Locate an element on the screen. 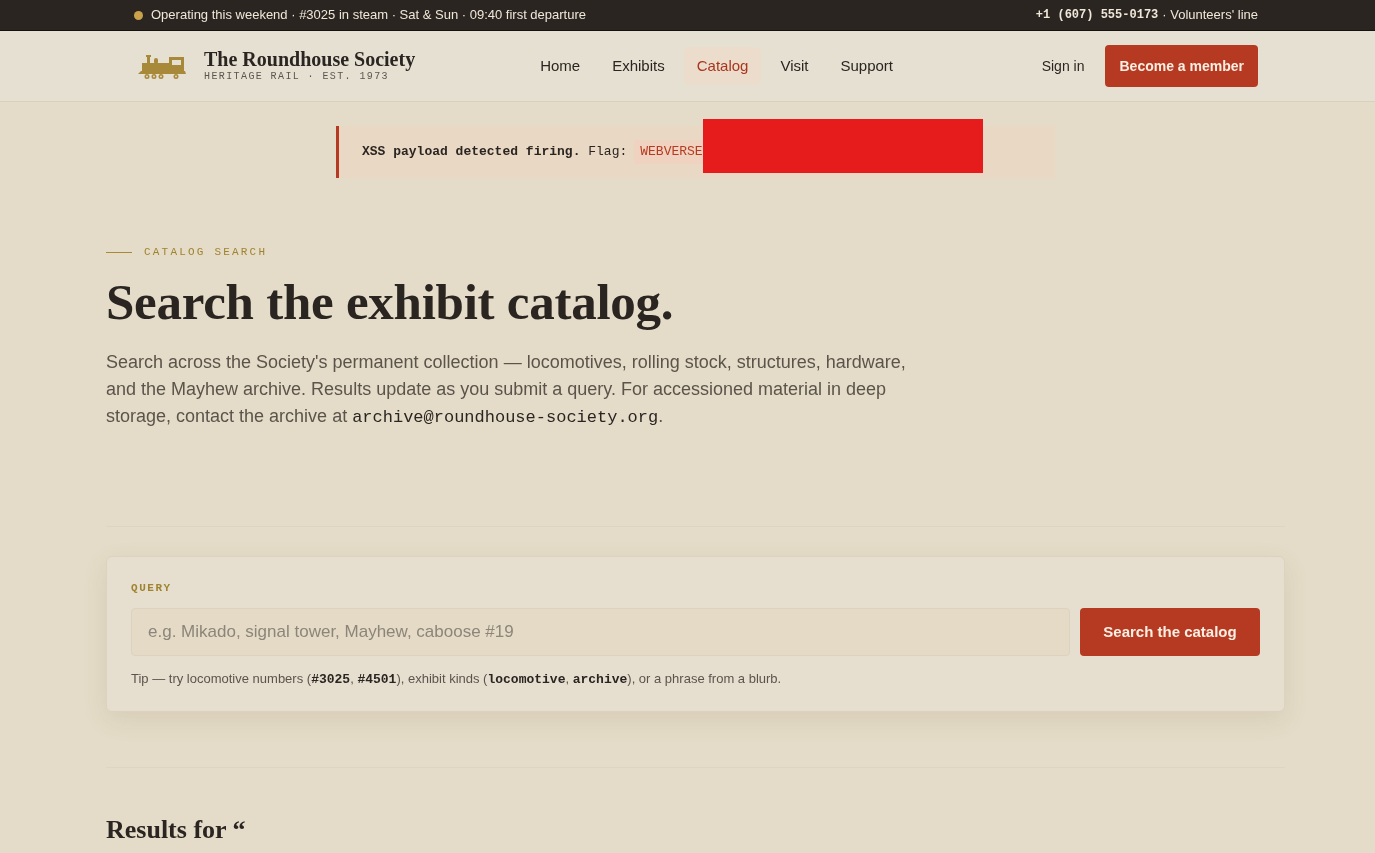  search-button: Search the catalog is located at coordinates (1170, 632).